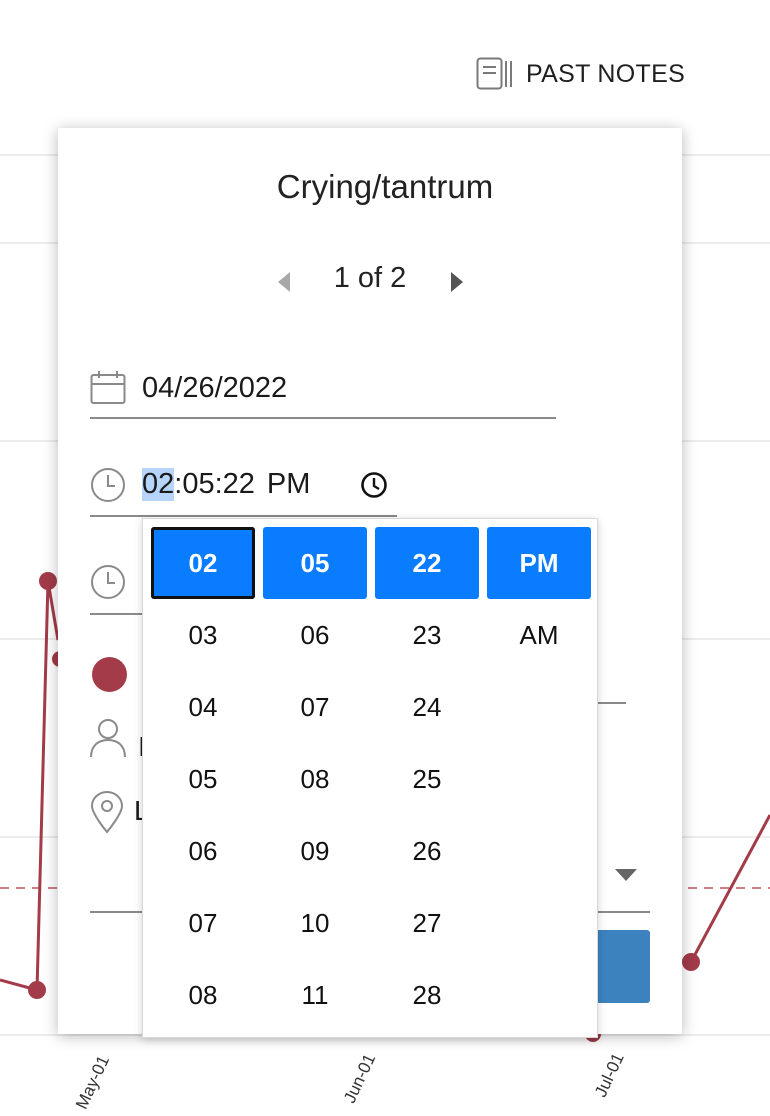  I want to click on date-value: 04/26/2022, so click(215, 387).